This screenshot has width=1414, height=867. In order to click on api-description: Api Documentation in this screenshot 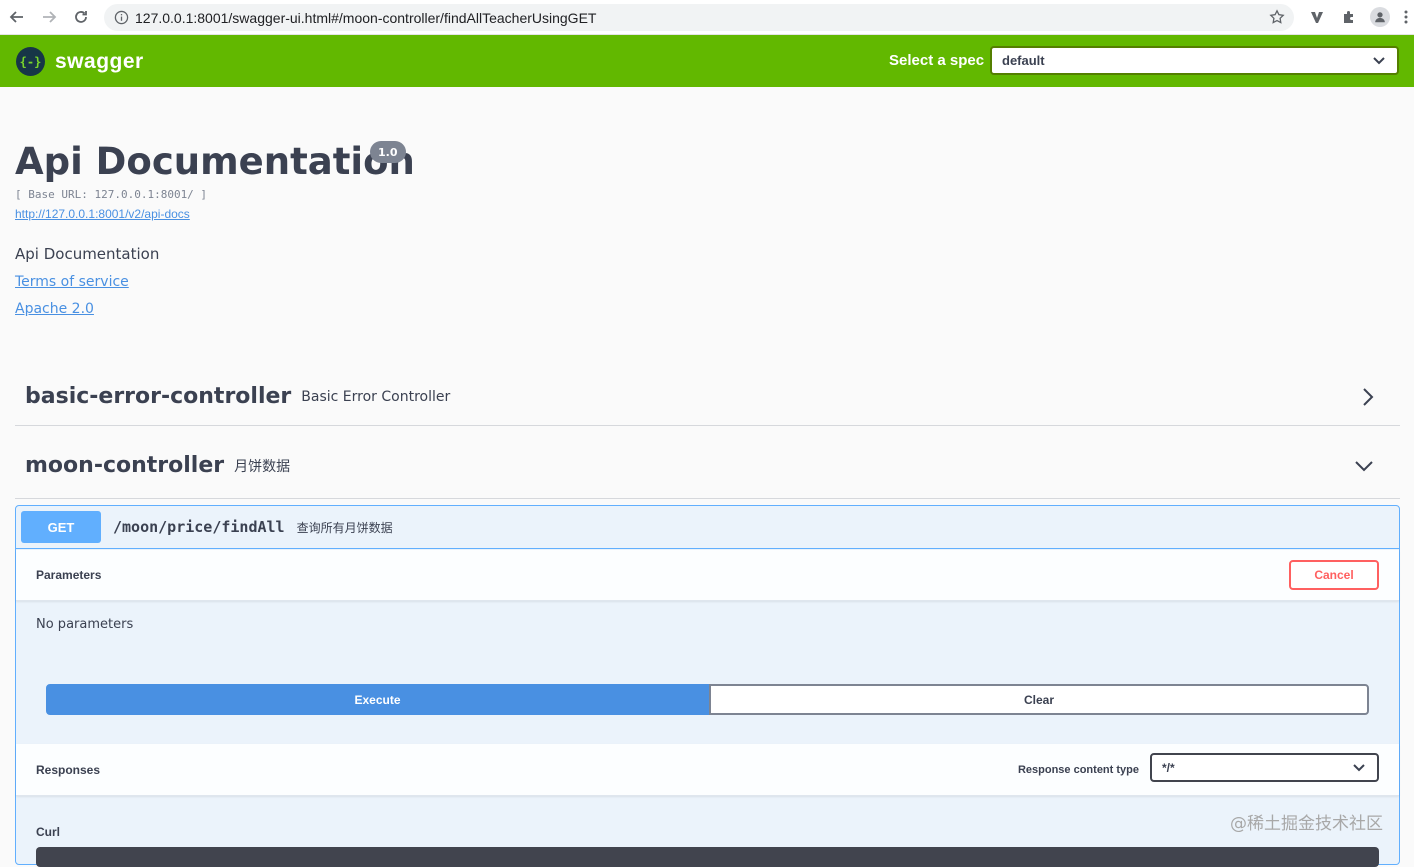, I will do `click(87, 254)`.